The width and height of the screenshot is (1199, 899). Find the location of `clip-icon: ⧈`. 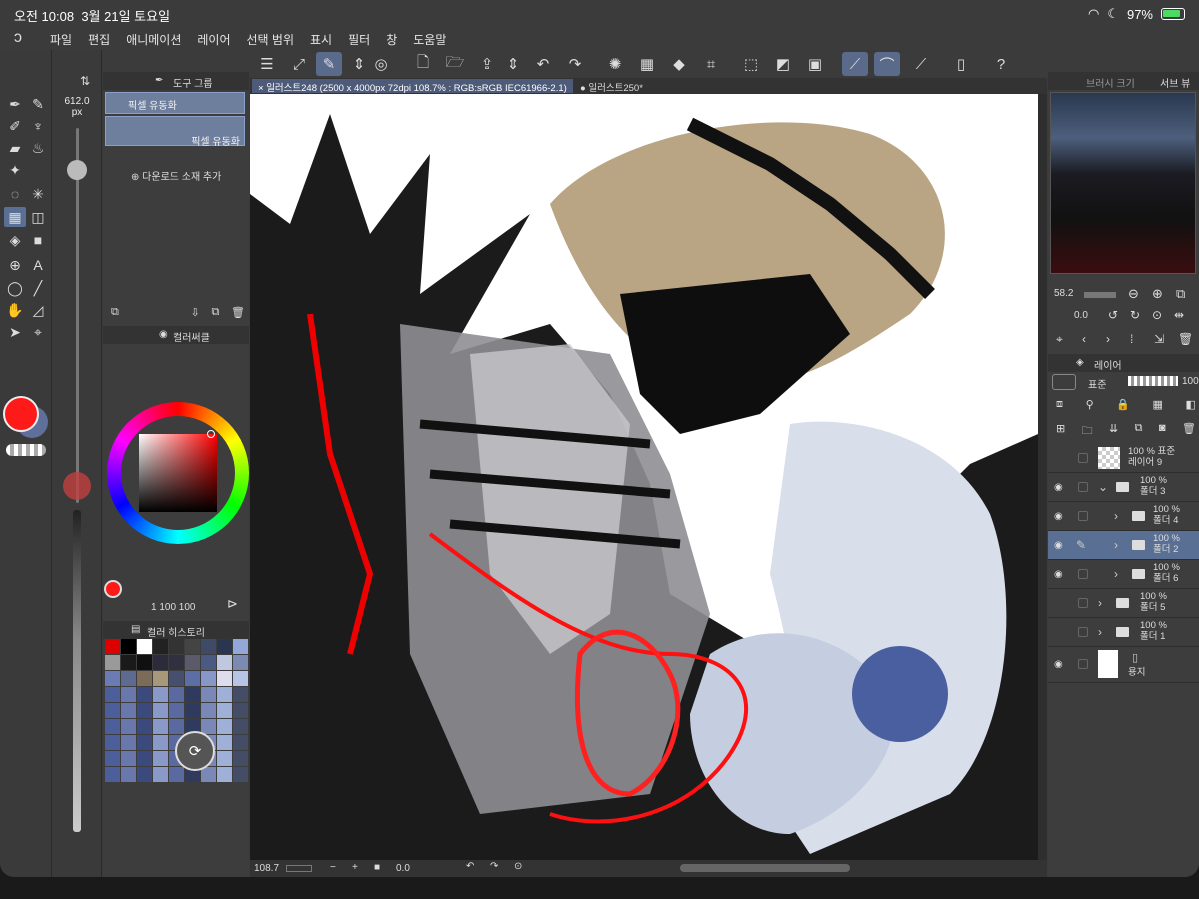

clip-icon: ⧈ is located at coordinates (1059, 404).